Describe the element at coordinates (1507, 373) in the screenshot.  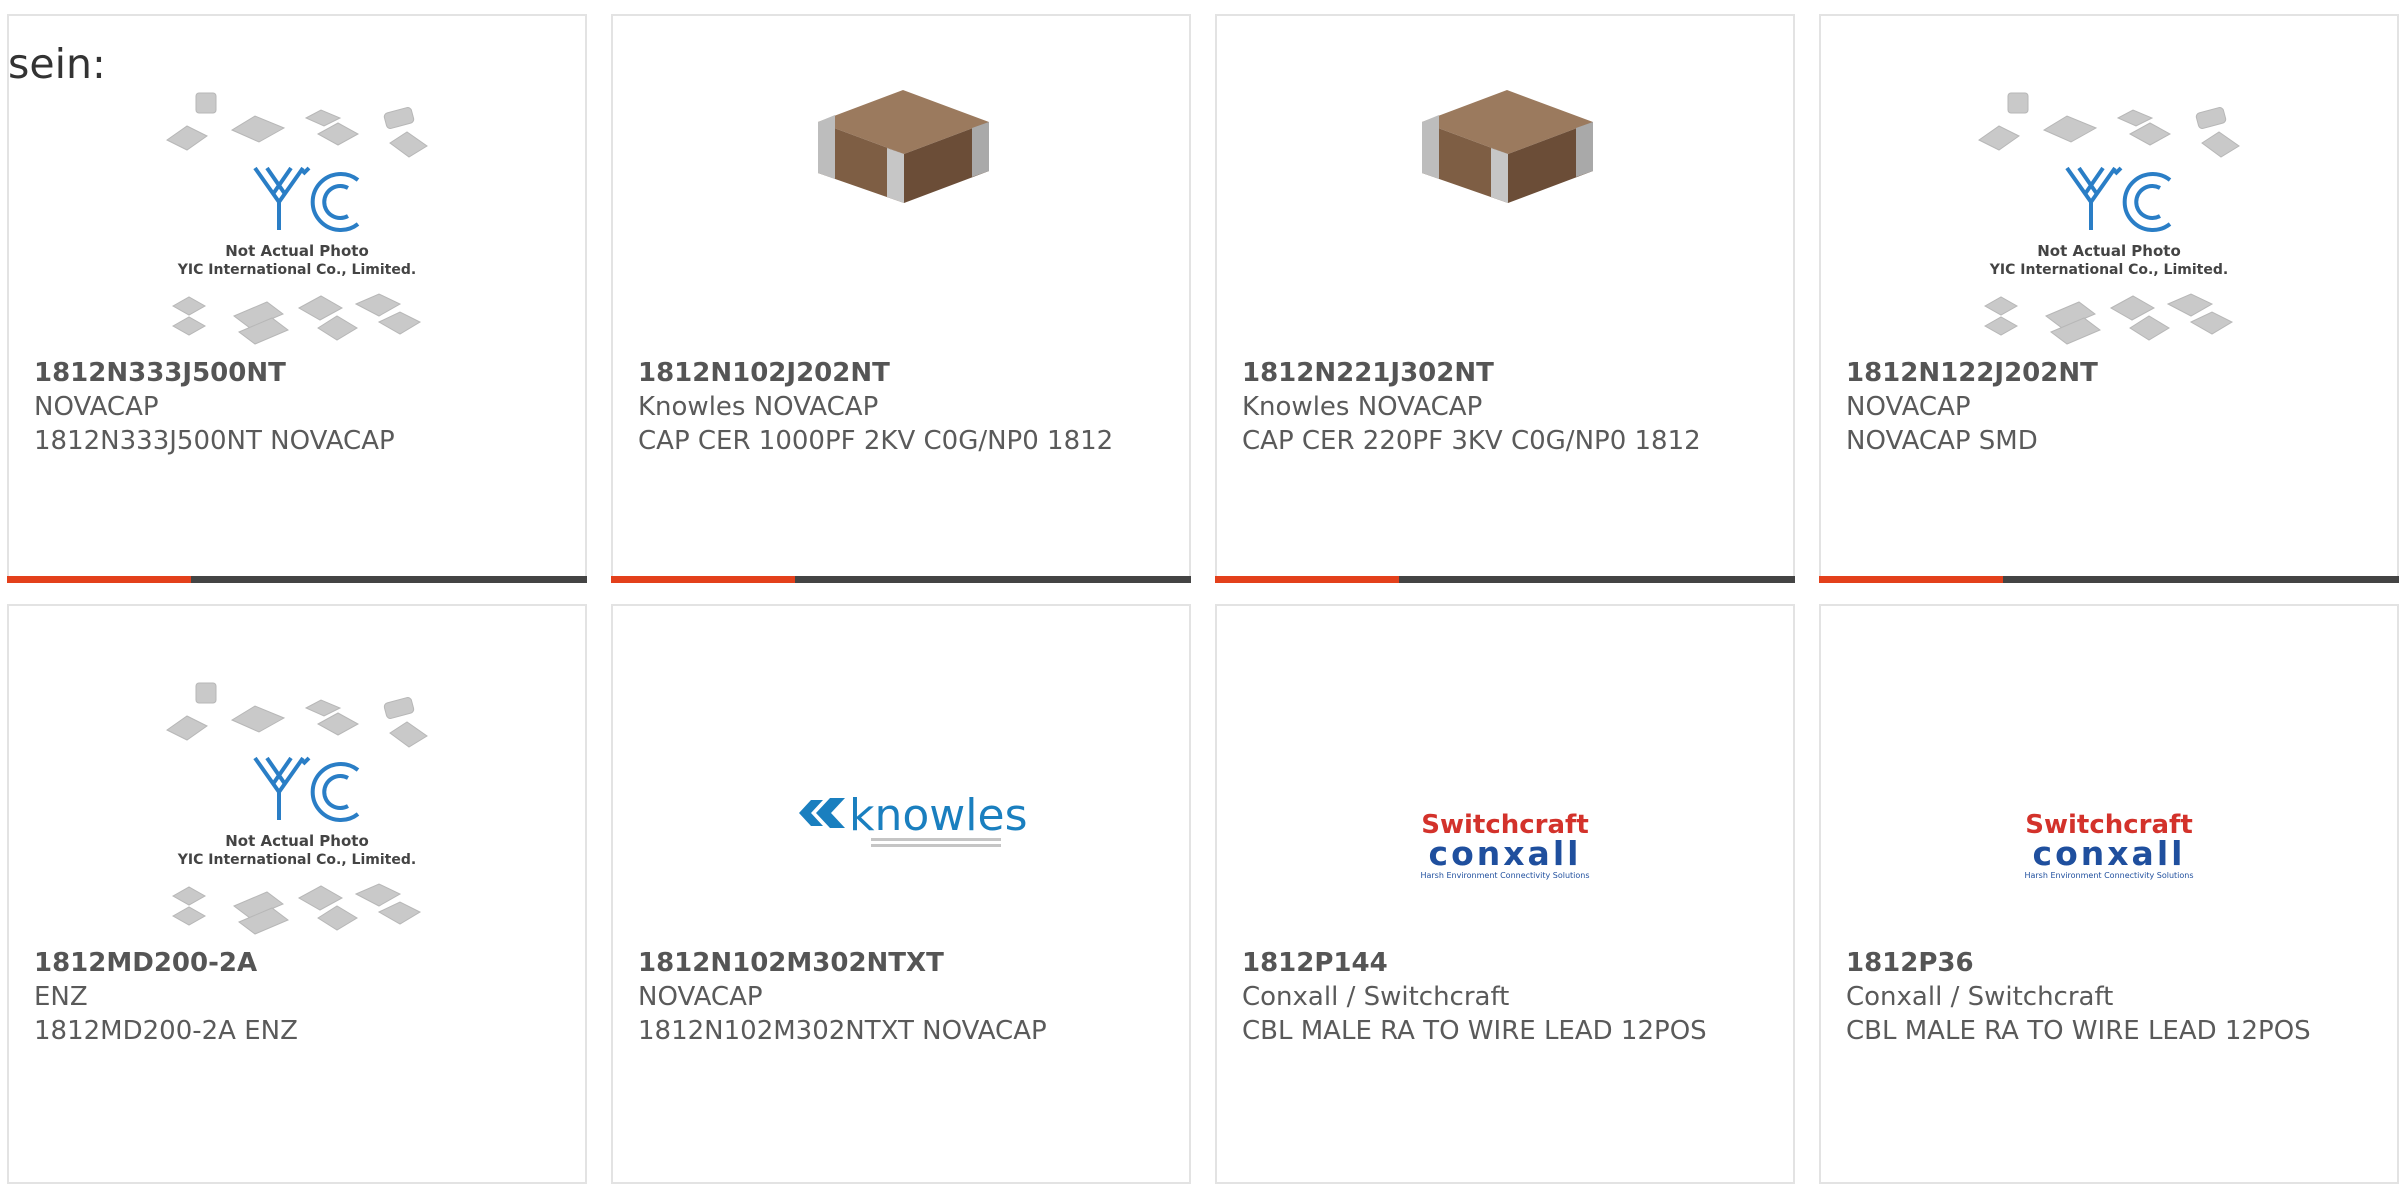
I see `product-part-number: 1812N221J302NT` at that location.